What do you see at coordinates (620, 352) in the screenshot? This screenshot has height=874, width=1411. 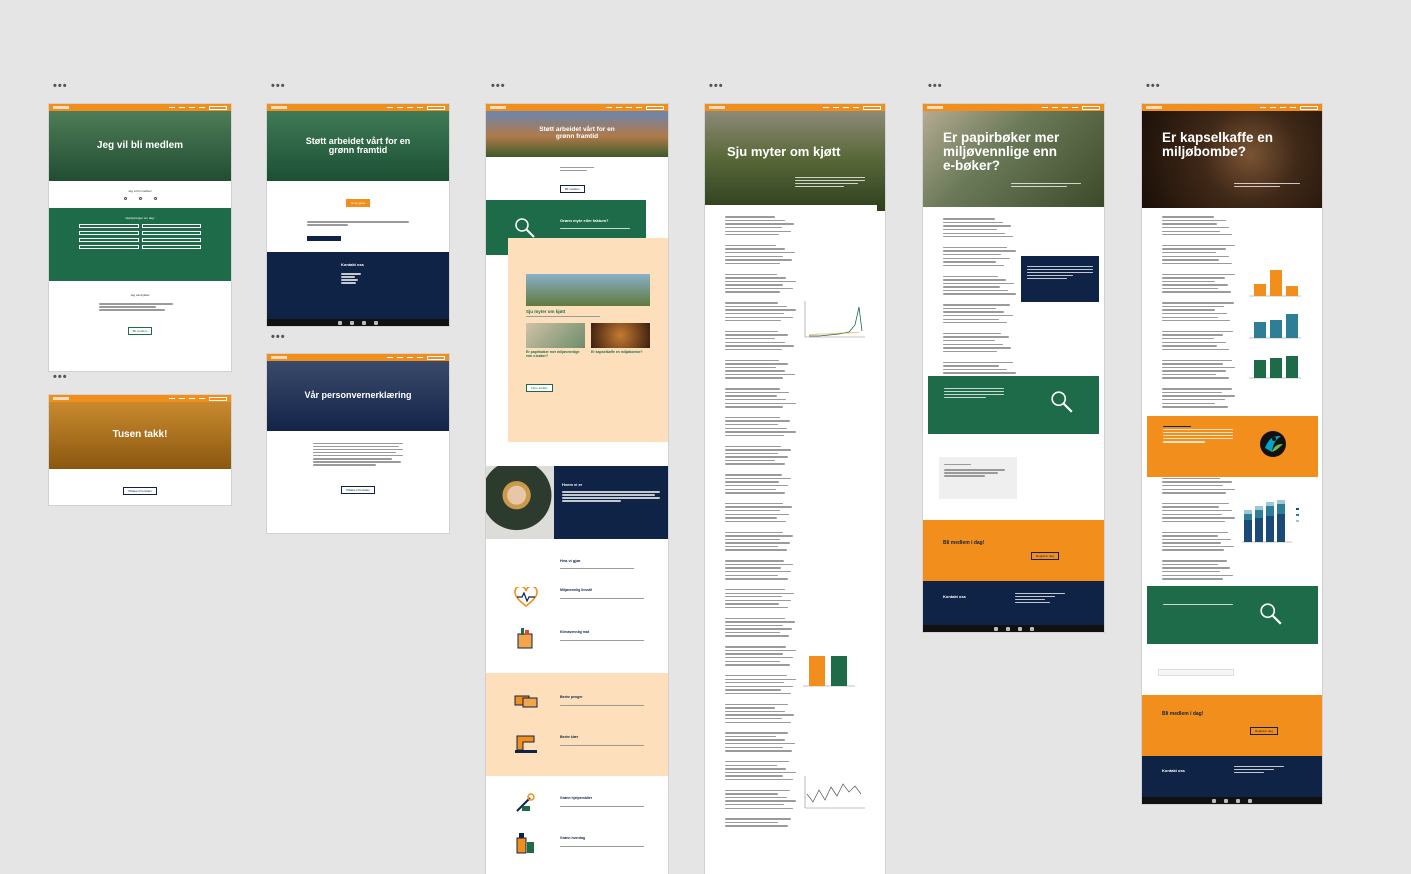 I see `article-title: Er kapselkaffe en miljøbombe?` at bounding box center [620, 352].